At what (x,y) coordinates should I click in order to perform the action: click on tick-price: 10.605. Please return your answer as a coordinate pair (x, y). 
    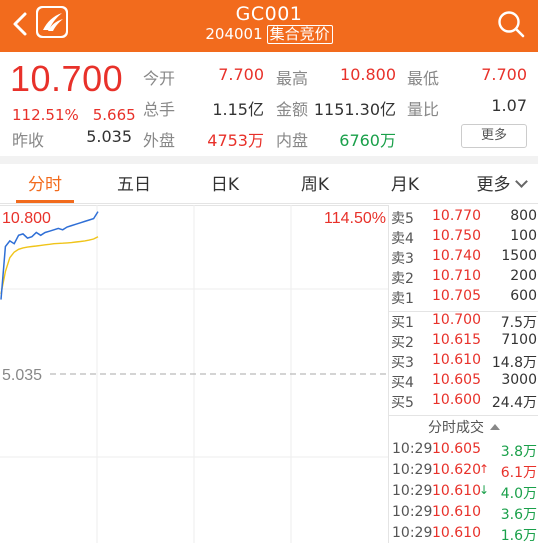
    Looking at the image, I should click on (456, 449).